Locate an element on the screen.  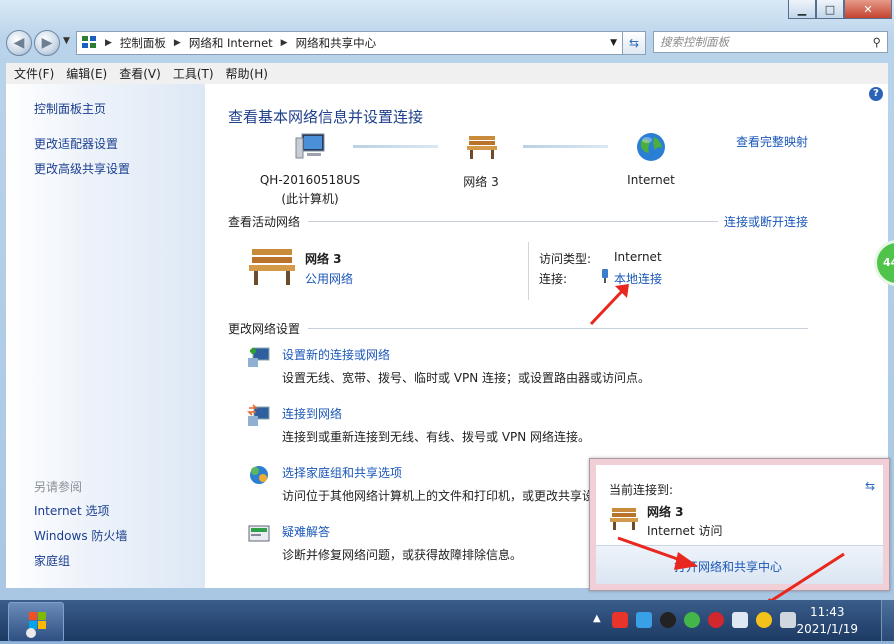
network-bench-icon is located at coordinates (482, 147).